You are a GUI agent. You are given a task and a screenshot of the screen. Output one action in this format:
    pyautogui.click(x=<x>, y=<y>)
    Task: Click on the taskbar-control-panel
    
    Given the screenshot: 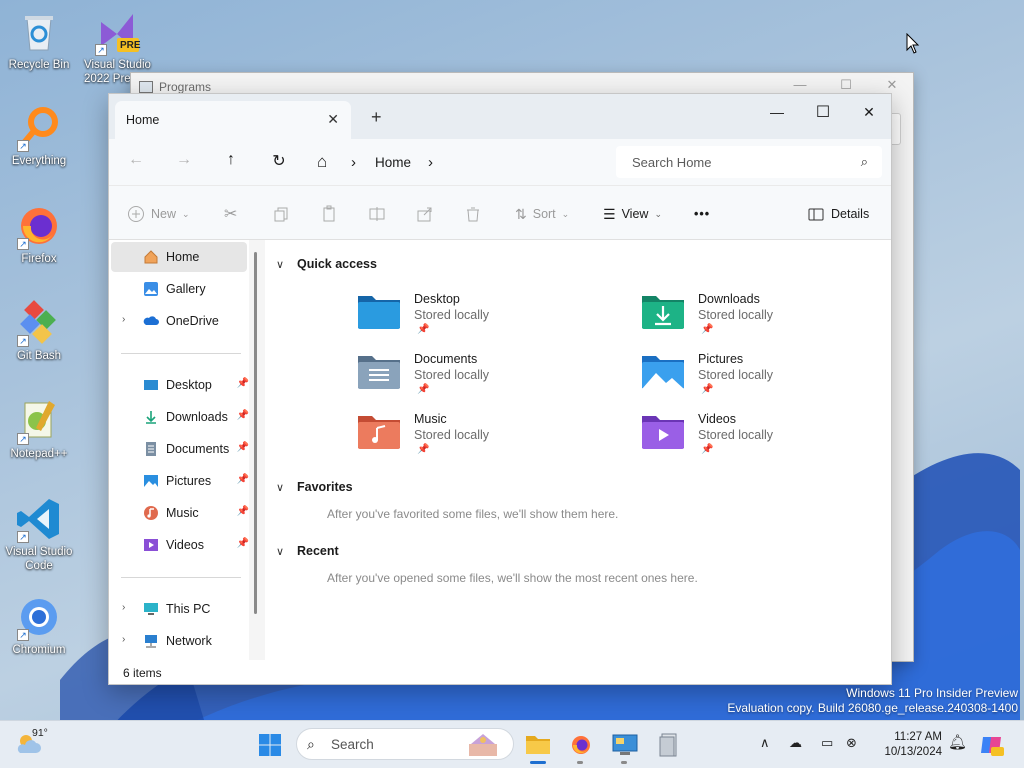 What is the action you would take?
    pyautogui.click(x=625, y=746)
    